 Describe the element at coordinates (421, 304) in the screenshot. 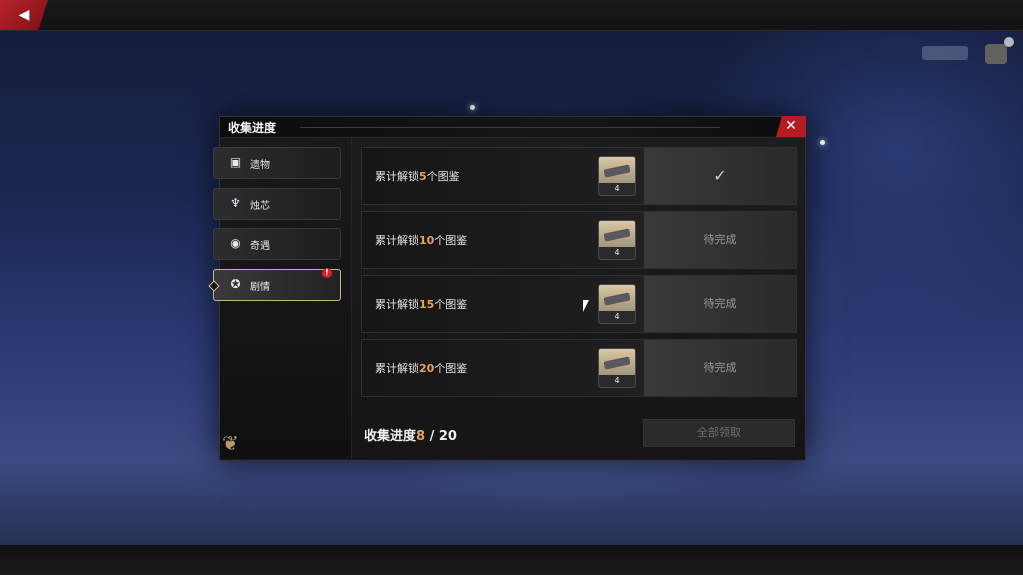

I see `milestone-text: 累计解锁15个图鉴` at that location.